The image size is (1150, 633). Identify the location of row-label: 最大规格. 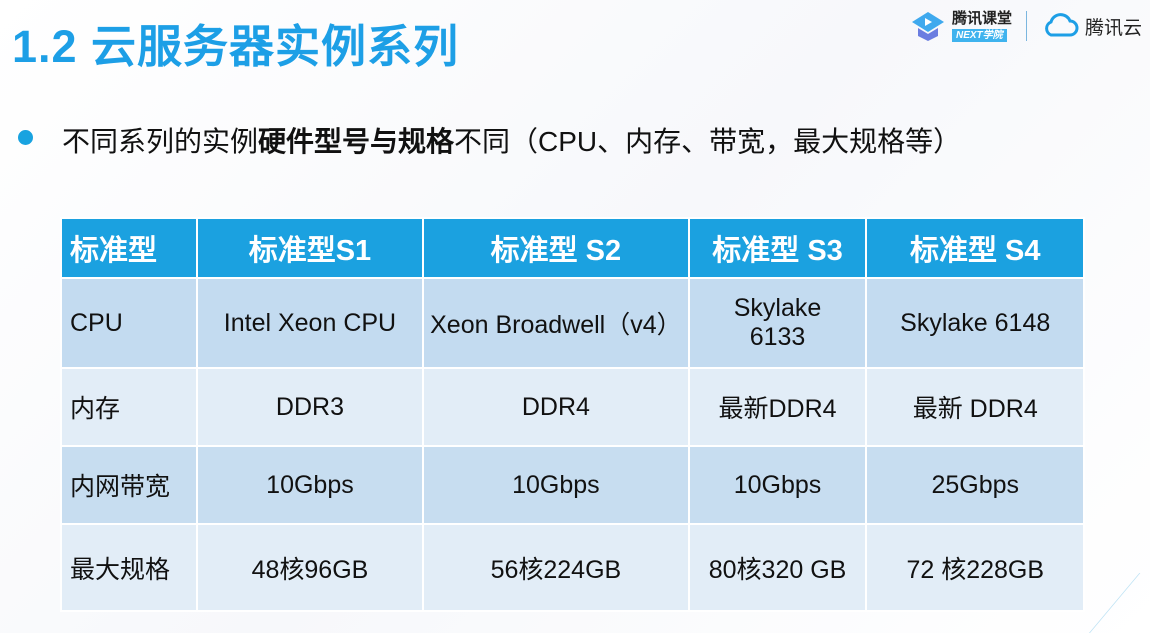
(129, 567).